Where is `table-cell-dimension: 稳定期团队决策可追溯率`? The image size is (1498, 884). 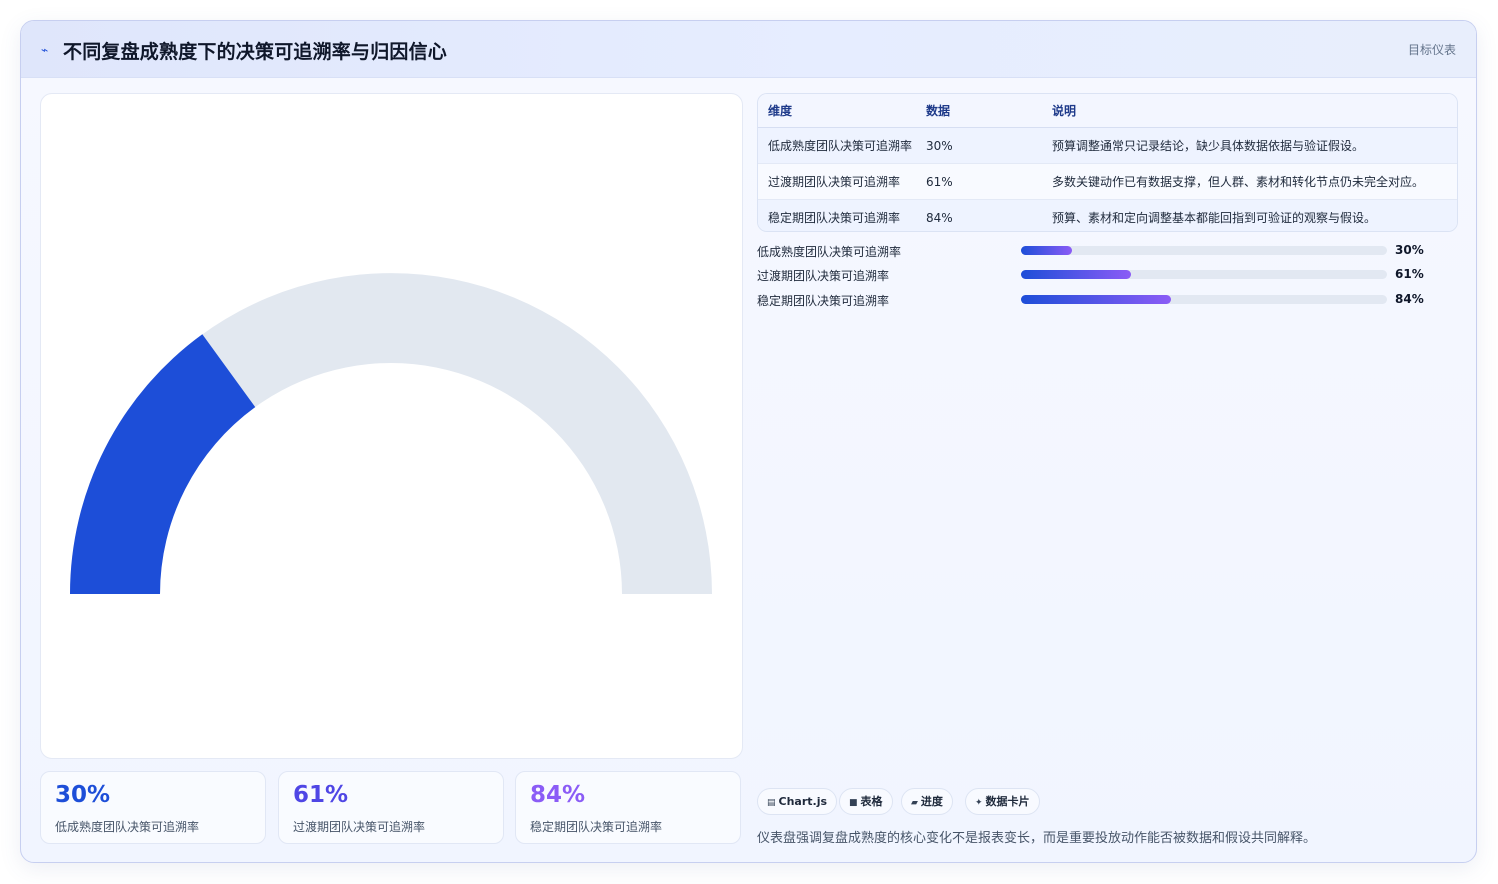 table-cell-dimension: 稳定期团队决策可追溯率 is located at coordinates (834, 218).